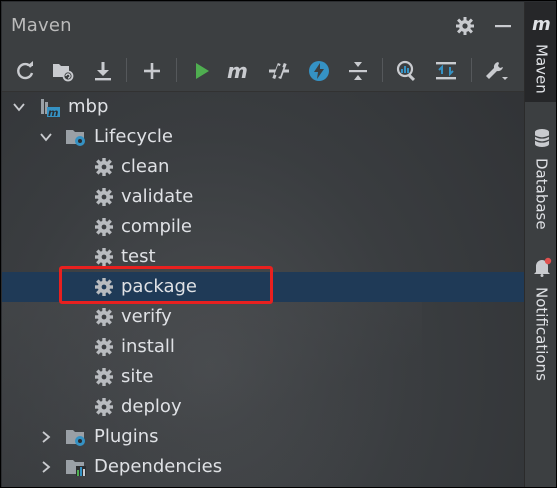 Image resolution: width=557 pixels, height=488 pixels. Describe the element at coordinates (145, 166) in the screenshot. I see `tree-label: clean` at that location.